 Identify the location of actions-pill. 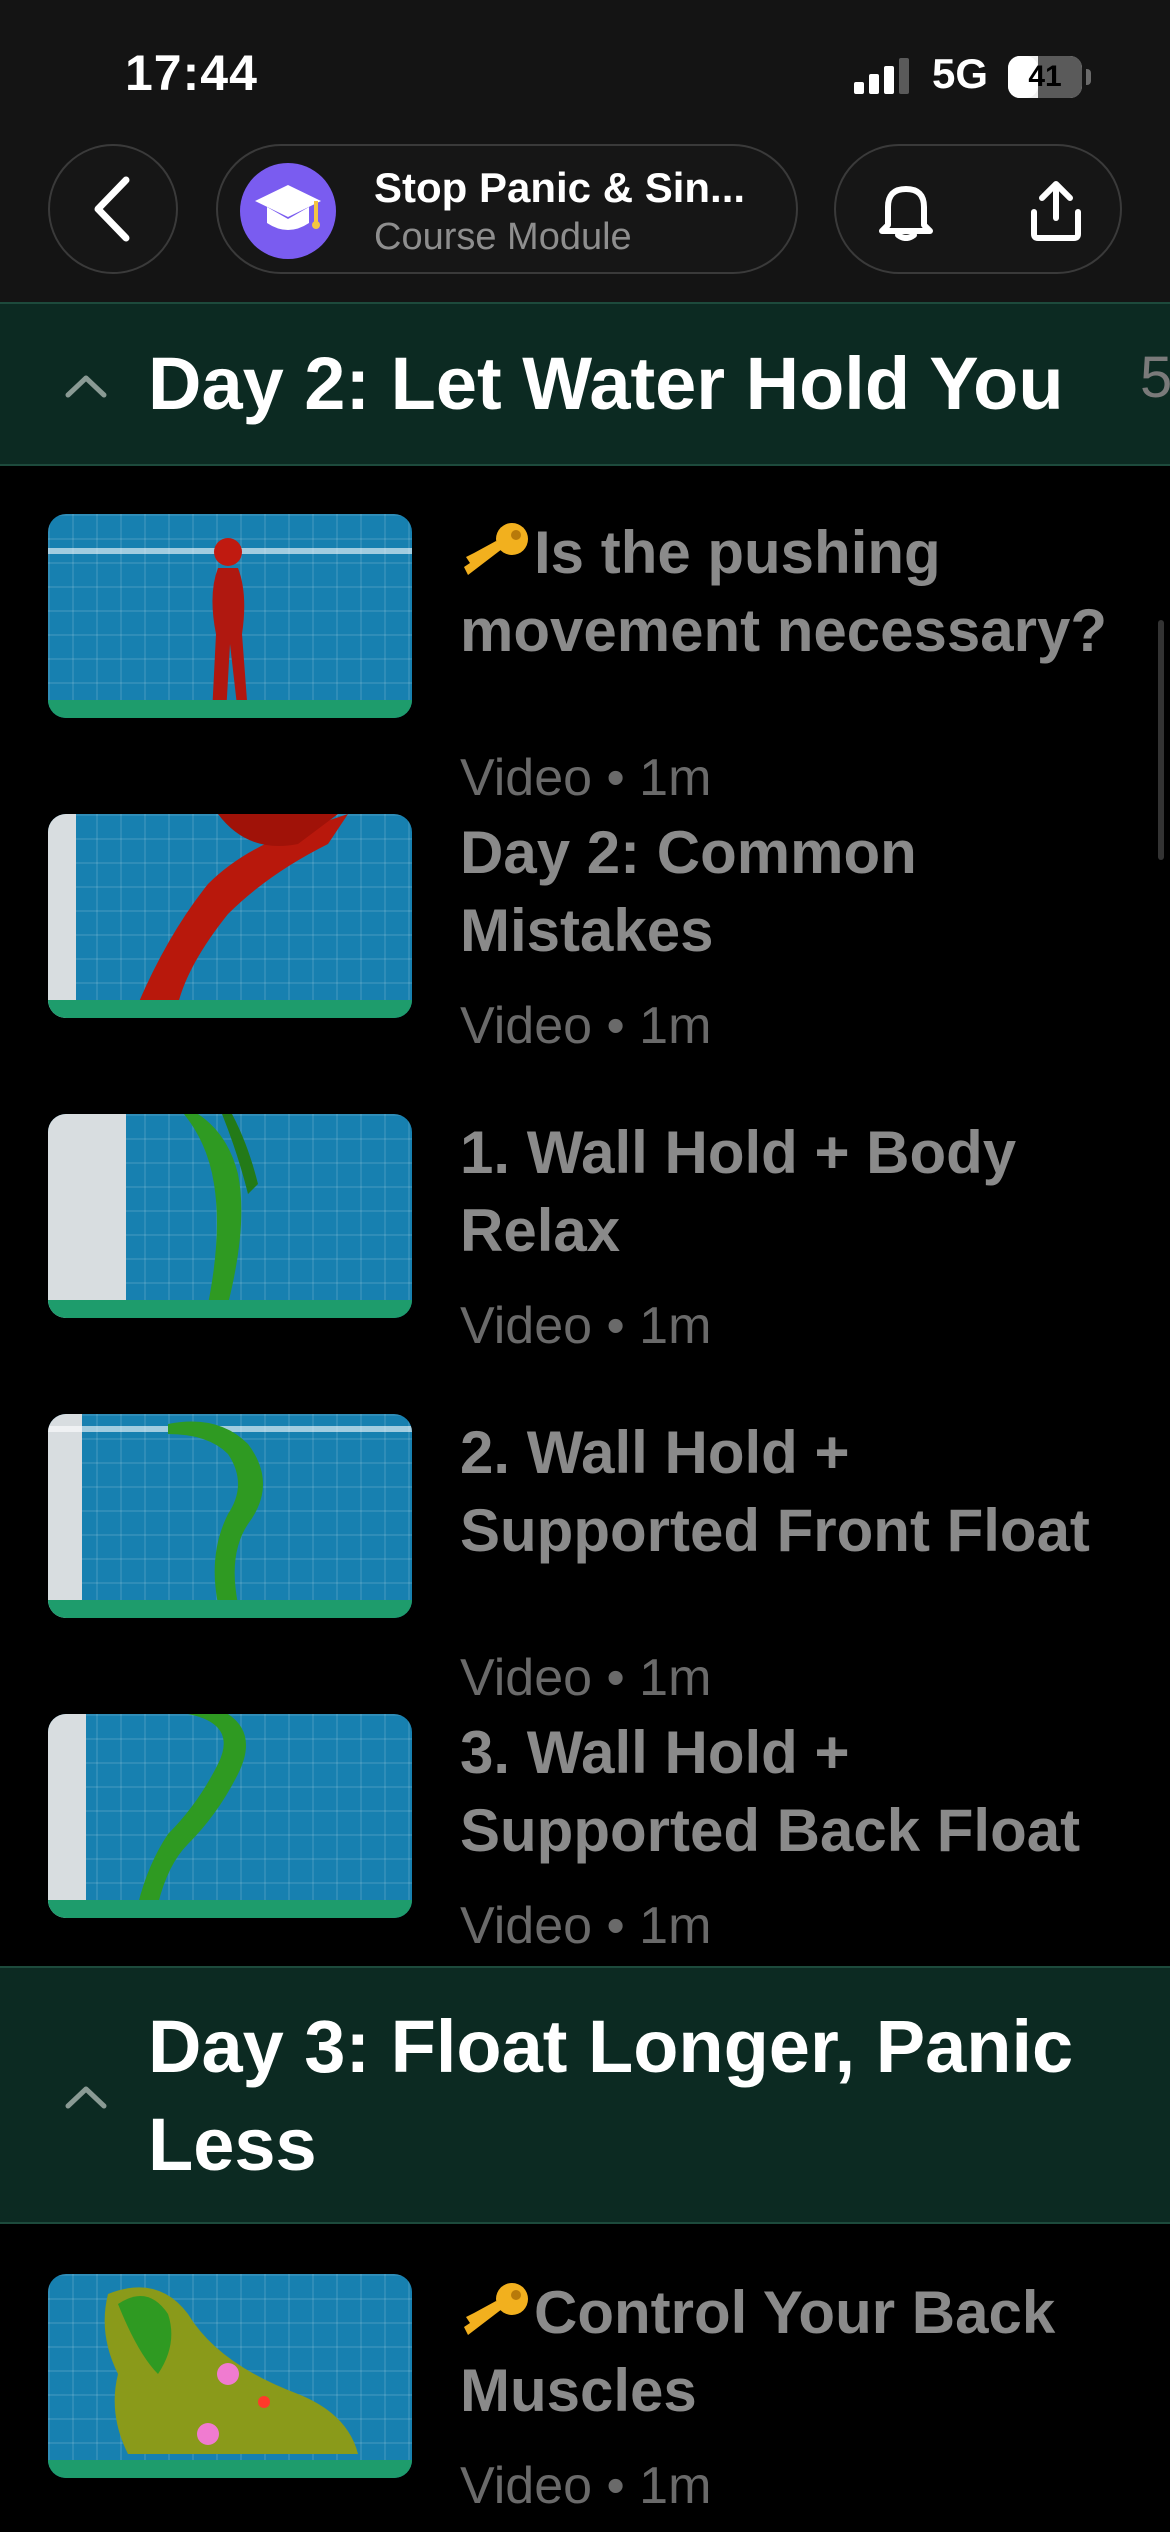
(978, 209).